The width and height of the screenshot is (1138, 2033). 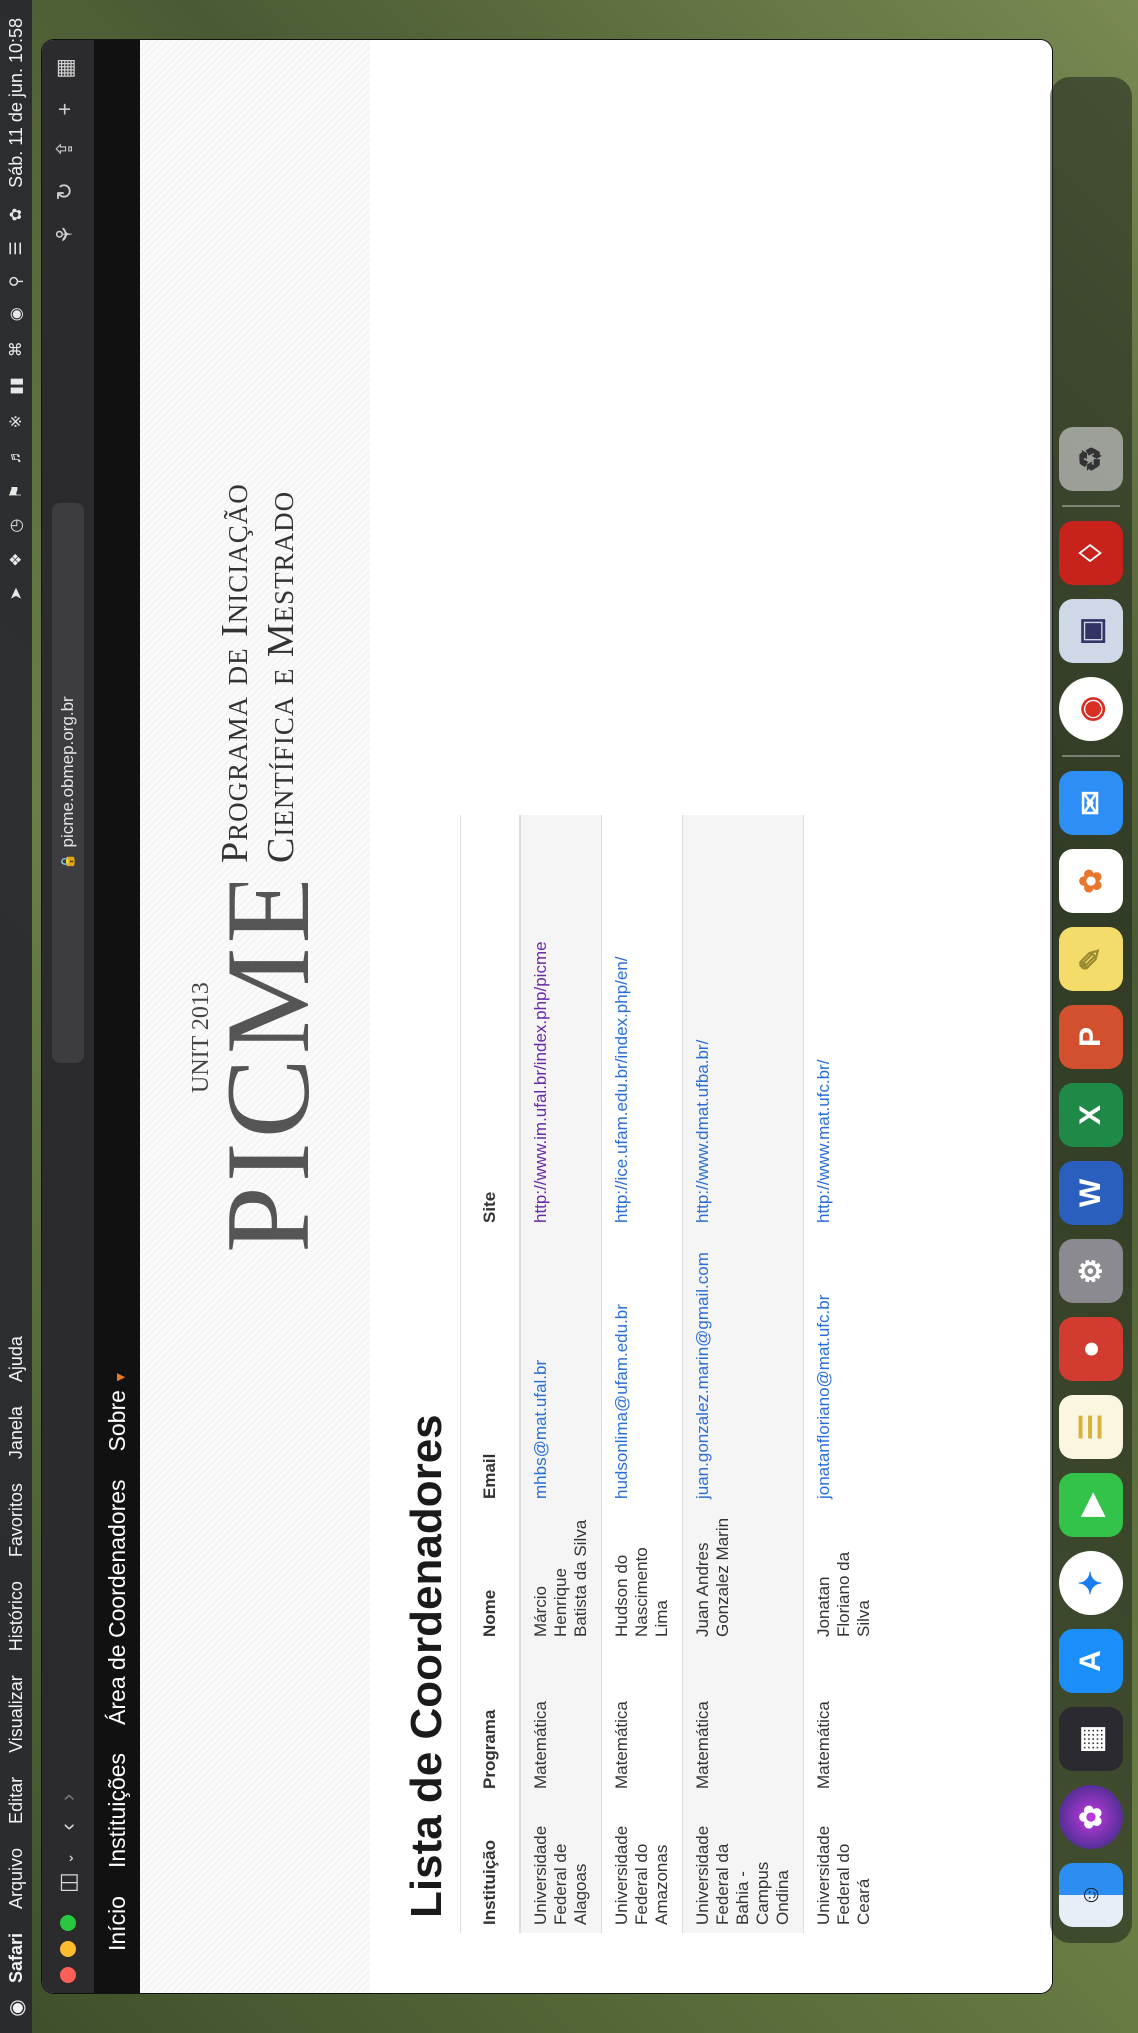 I want to click on wifi-icon: ⌘, so click(x=16, y=349).